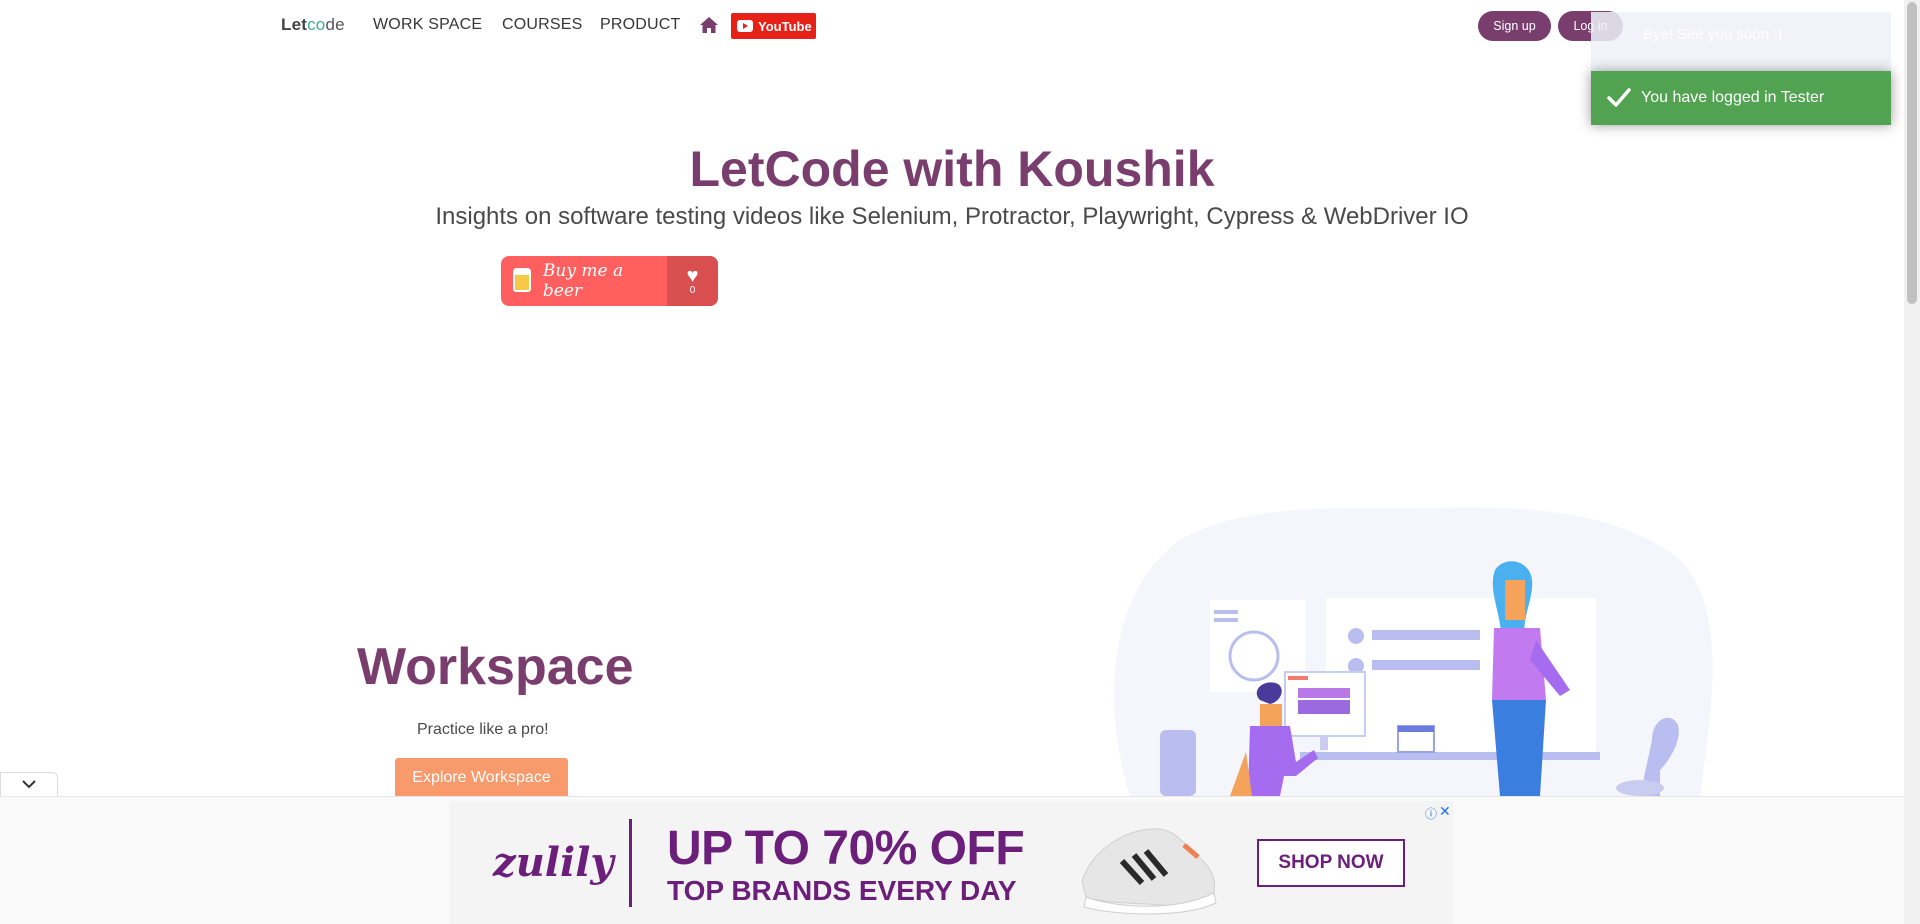 This screenshot has width=1920, height=924. I want to click on brand-let: Let, so click(294, 24).